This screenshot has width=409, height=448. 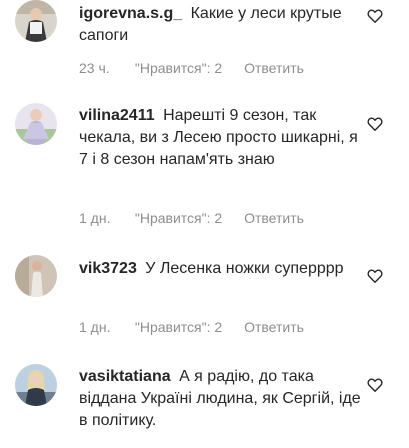 What do you see at coordinates (130, 13) in the screenshot?
I see `comment-username: igorevna.s.g_` at bounding box center [130, 13].